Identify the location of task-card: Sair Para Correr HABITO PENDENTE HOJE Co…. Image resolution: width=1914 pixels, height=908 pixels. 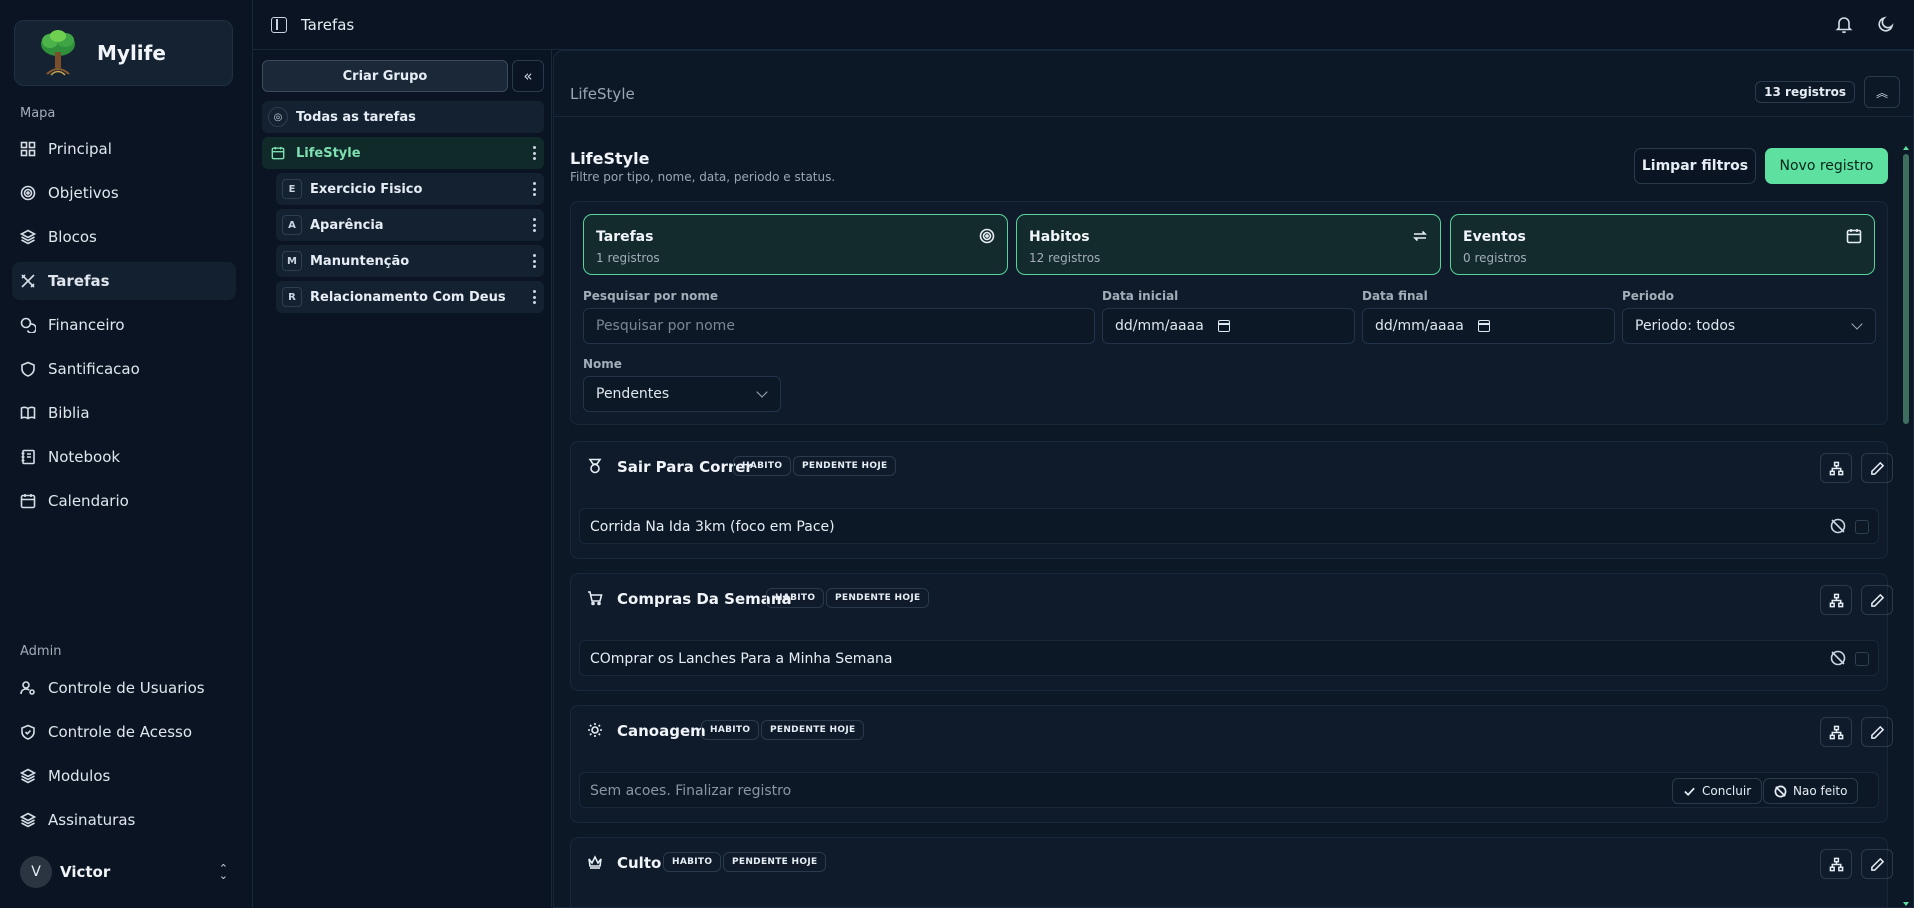
(1231, 500).